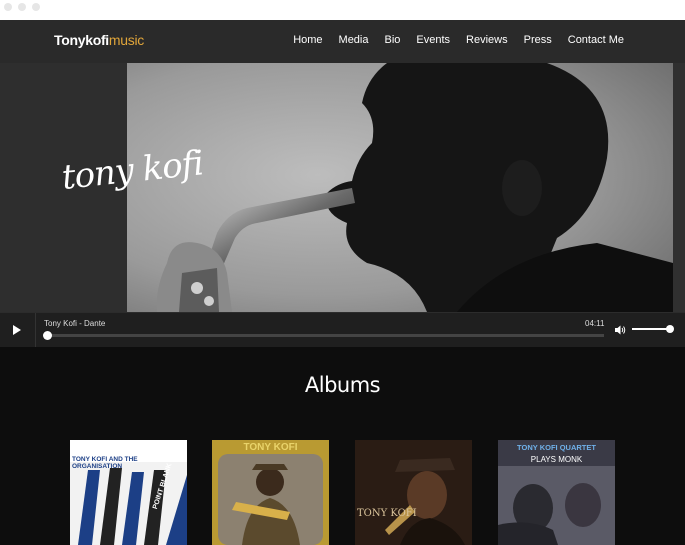 Image resolution: width=685 pixels, height=545 pixels. Describe the element at coordinates (342, 10) in the screenshot. I see `window-chrome` at that location.